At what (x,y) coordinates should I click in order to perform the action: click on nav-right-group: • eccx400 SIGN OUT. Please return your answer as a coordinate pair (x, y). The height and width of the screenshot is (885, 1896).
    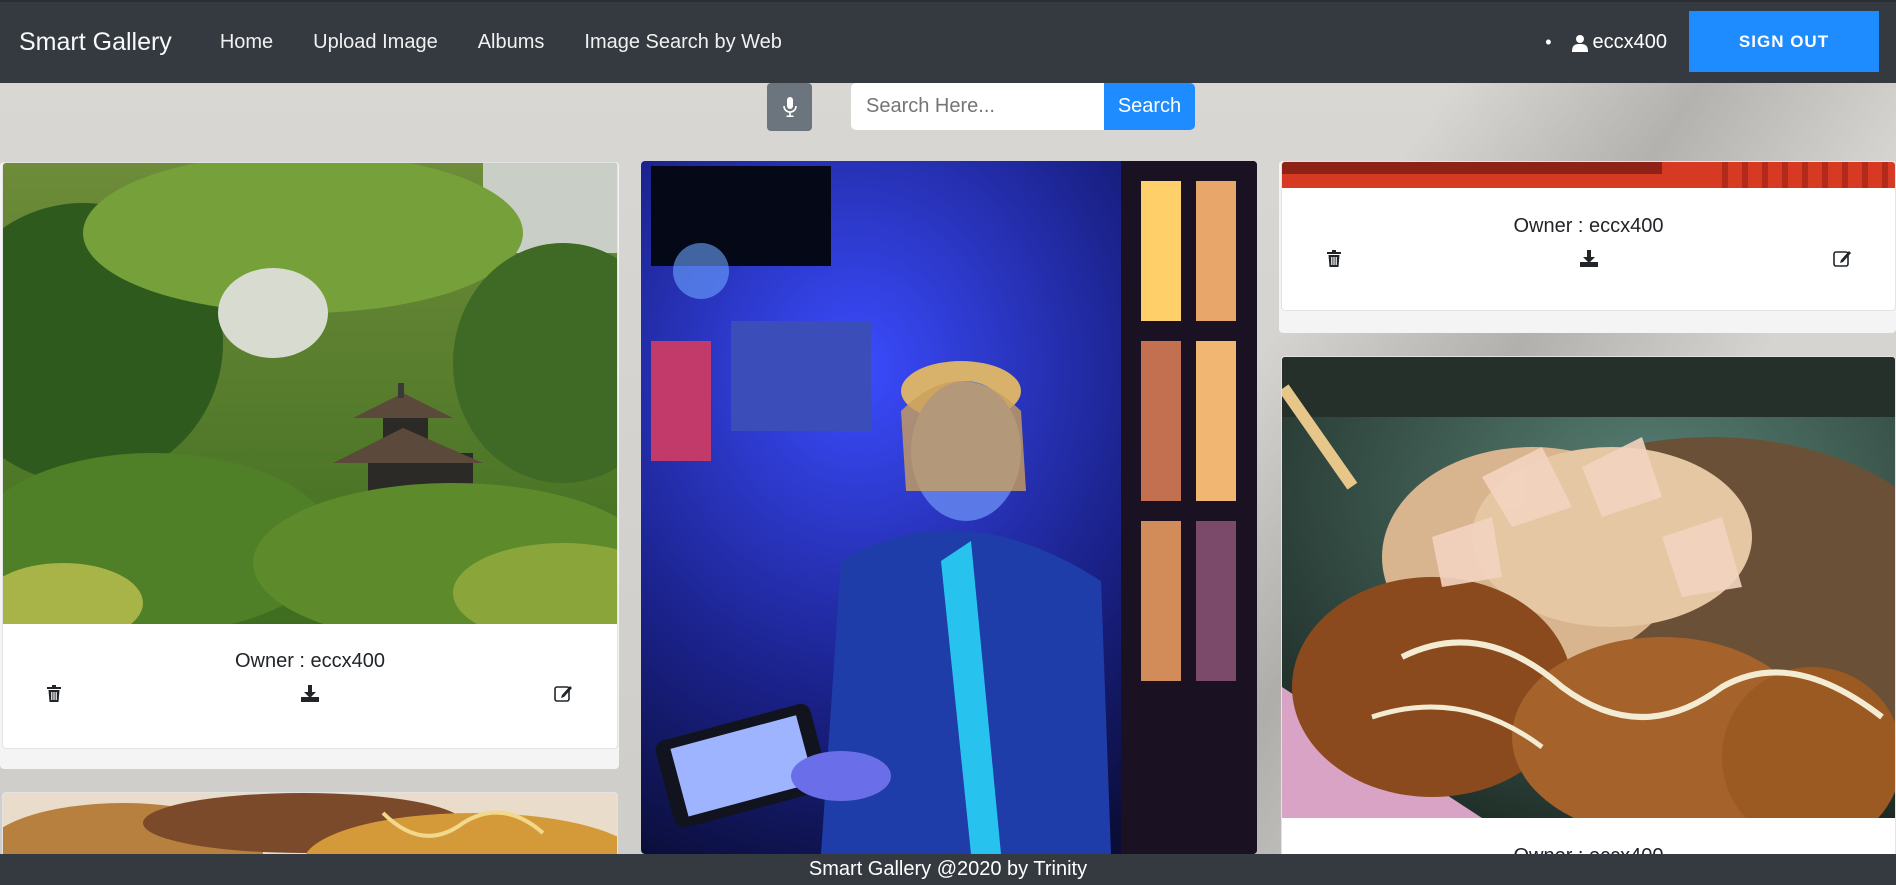
    Looking at the image, I should click on (1720, 42).